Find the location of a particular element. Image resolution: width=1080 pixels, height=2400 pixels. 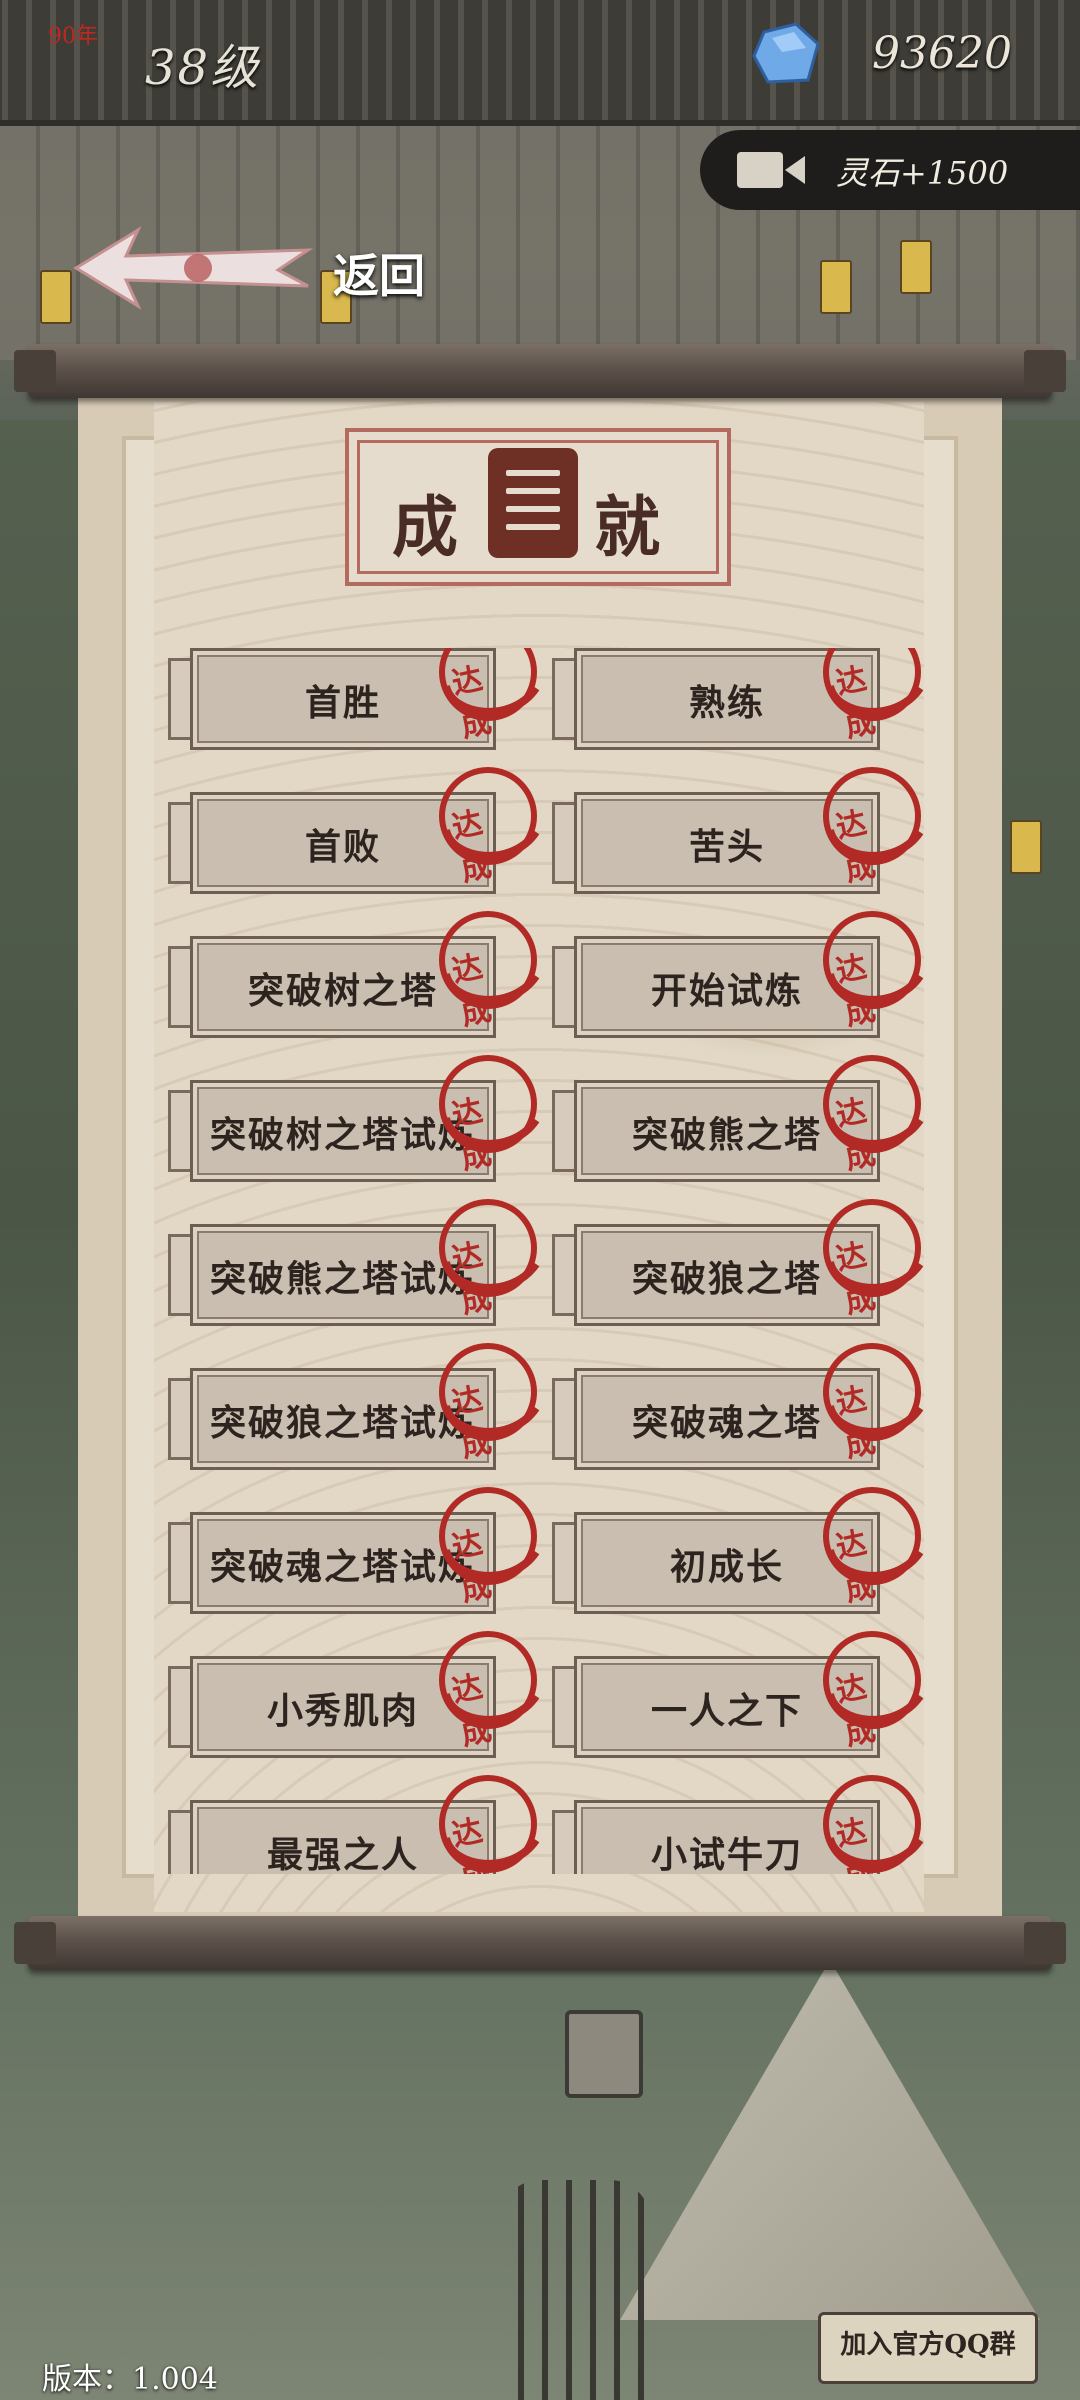

spirit-stone-count: 93620 is located at coordinates (942, 53).